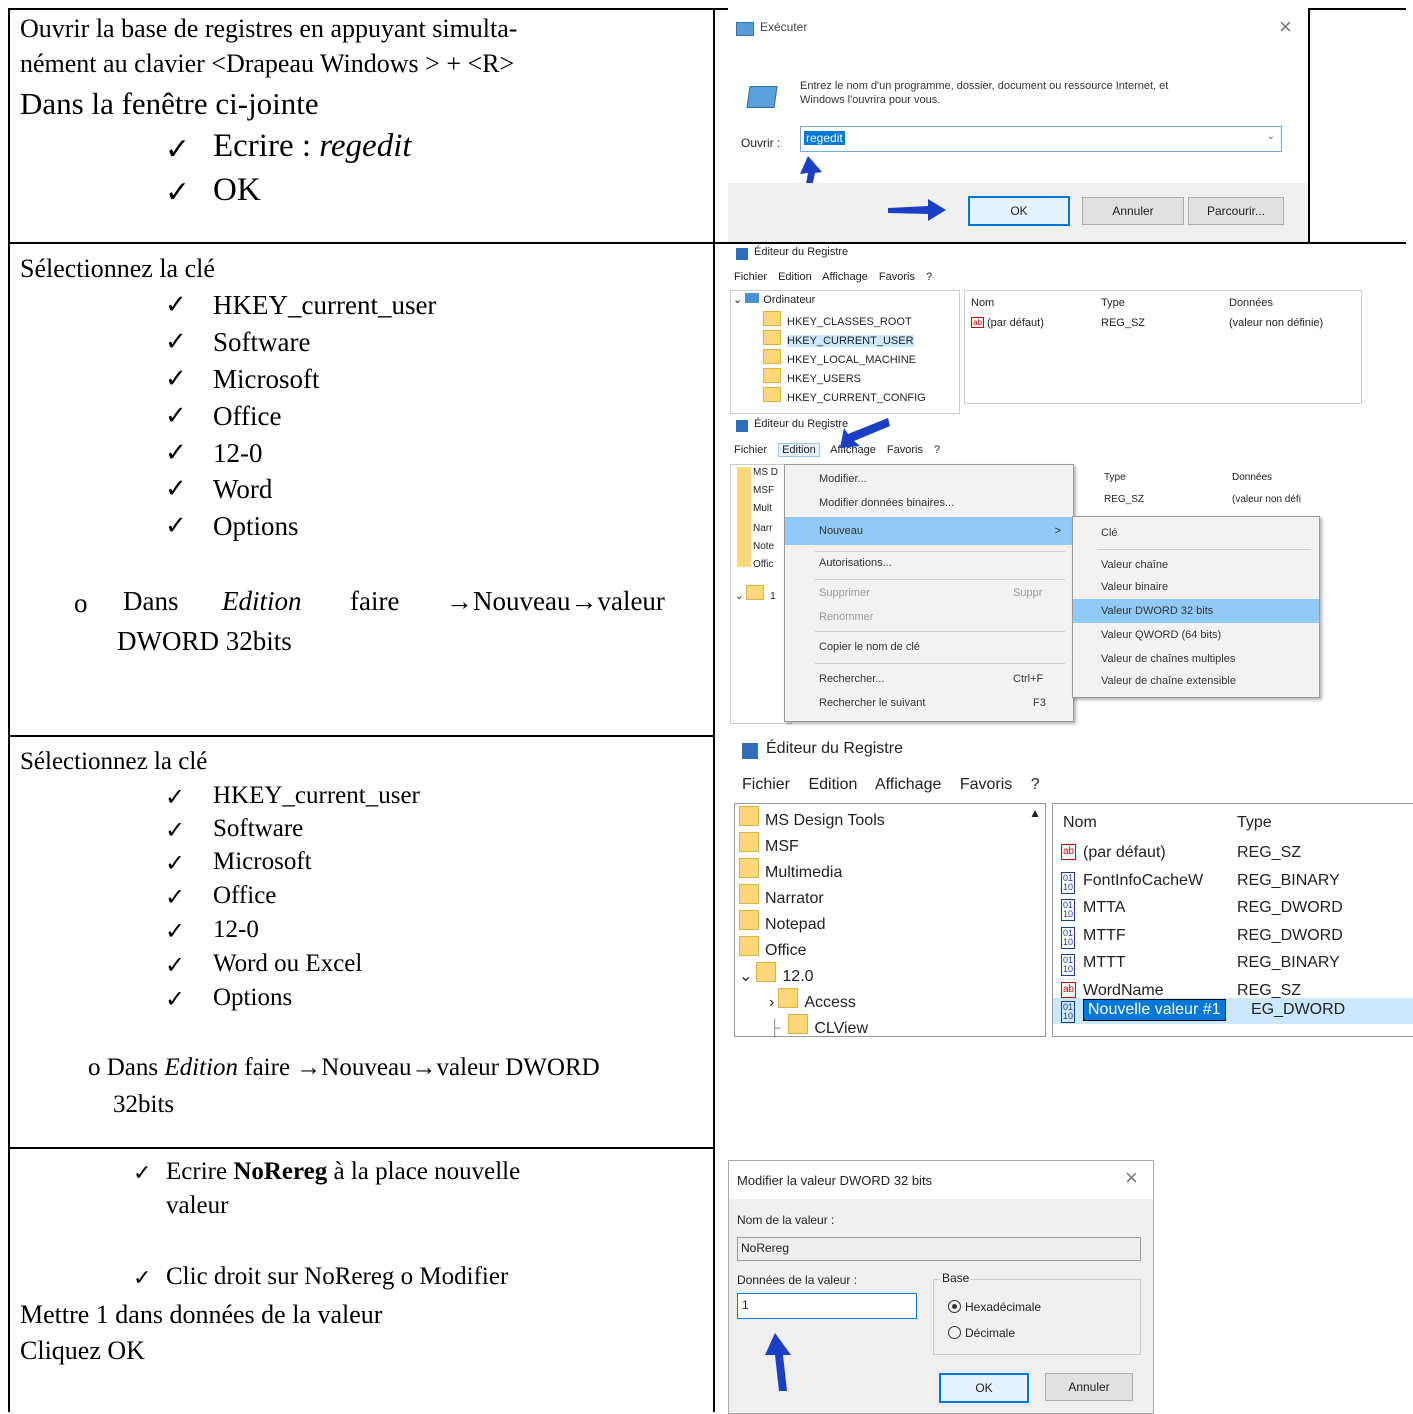 The image size is (1413, 1414). What do you see at coordinates (940, 663) in the screenshot?
I see `menu-separator` at bounding box center [940, 663].